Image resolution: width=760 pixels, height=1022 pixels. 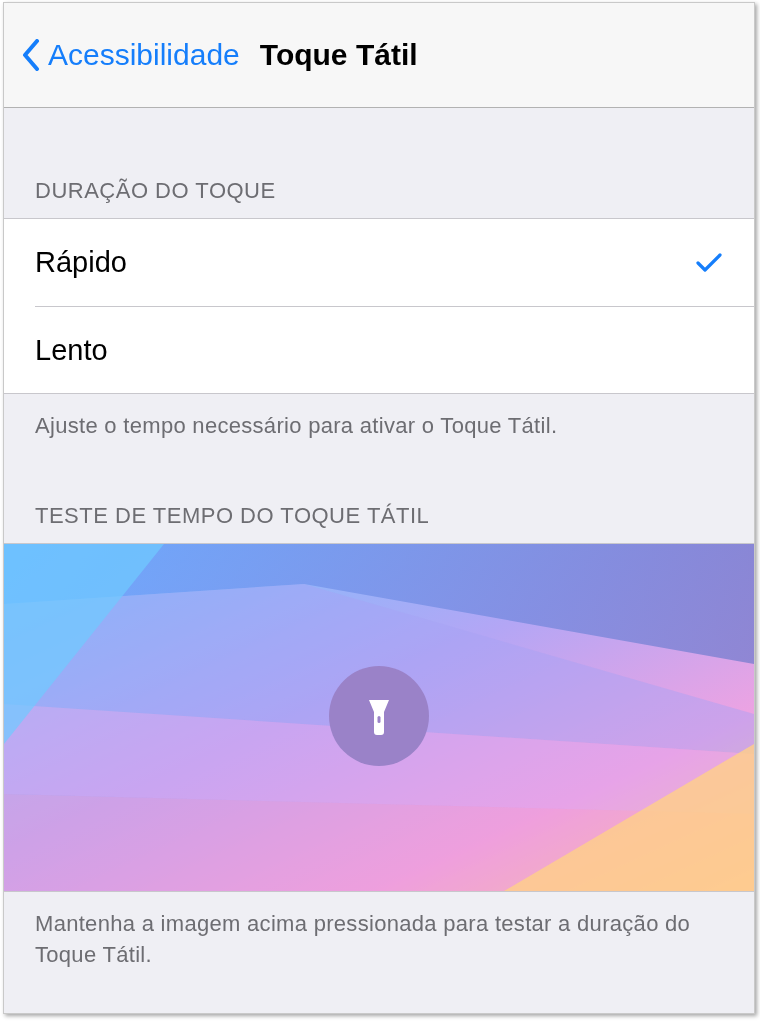 What do you see at coordinates (379, 716) in the screenshot?
I see `flashlight-button` at bounding box center [379, 716].